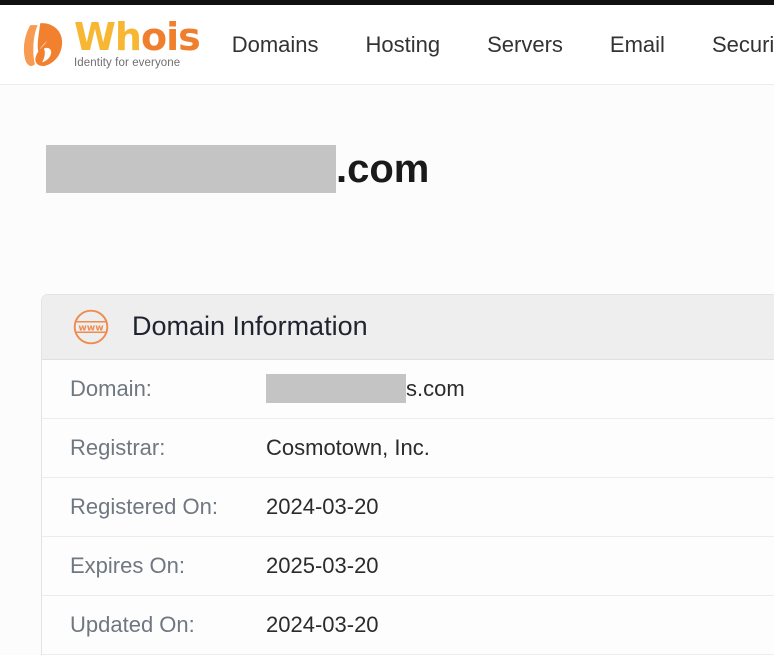 The width and height of the screenshot is (774, 655). I want to click on page-title: .com, so click(387, 158).